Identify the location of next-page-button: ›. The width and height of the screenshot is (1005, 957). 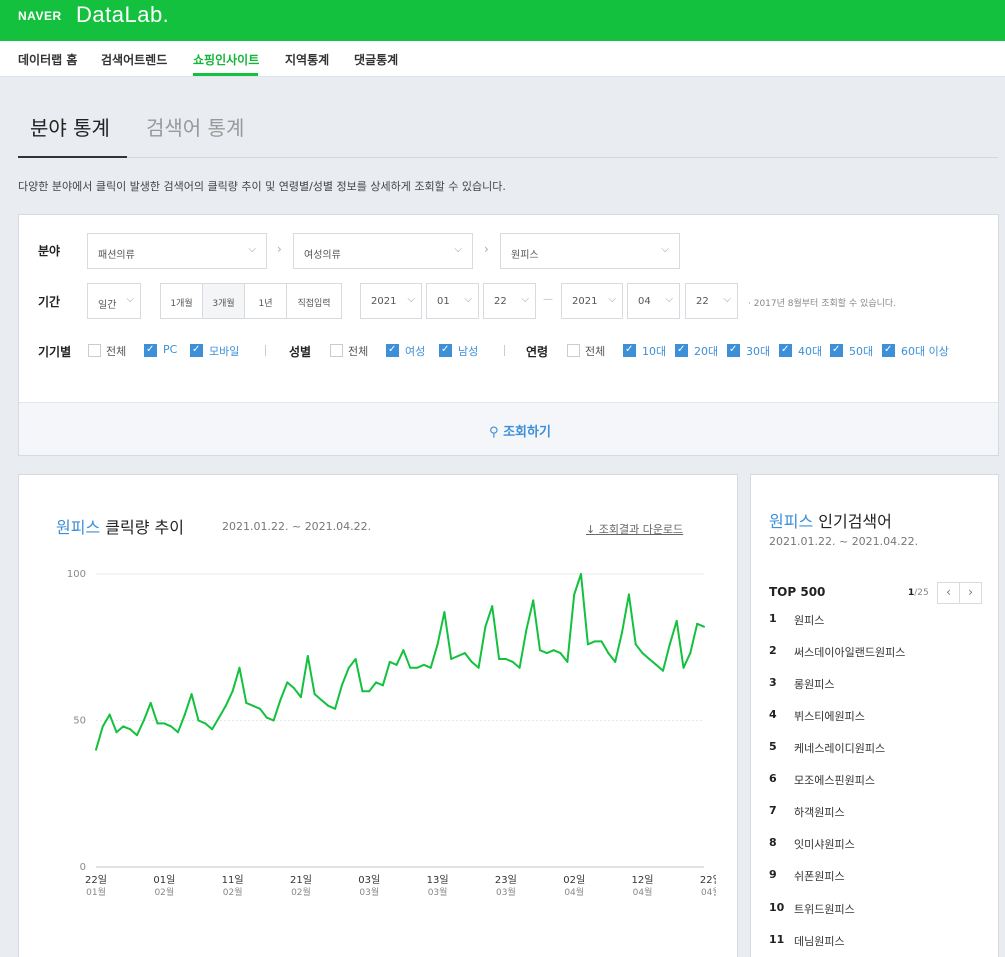
(970, 593).